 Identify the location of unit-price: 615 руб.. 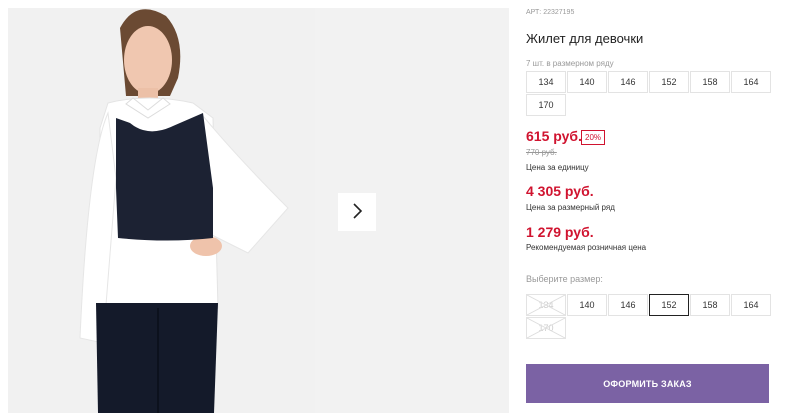
(554, 136).